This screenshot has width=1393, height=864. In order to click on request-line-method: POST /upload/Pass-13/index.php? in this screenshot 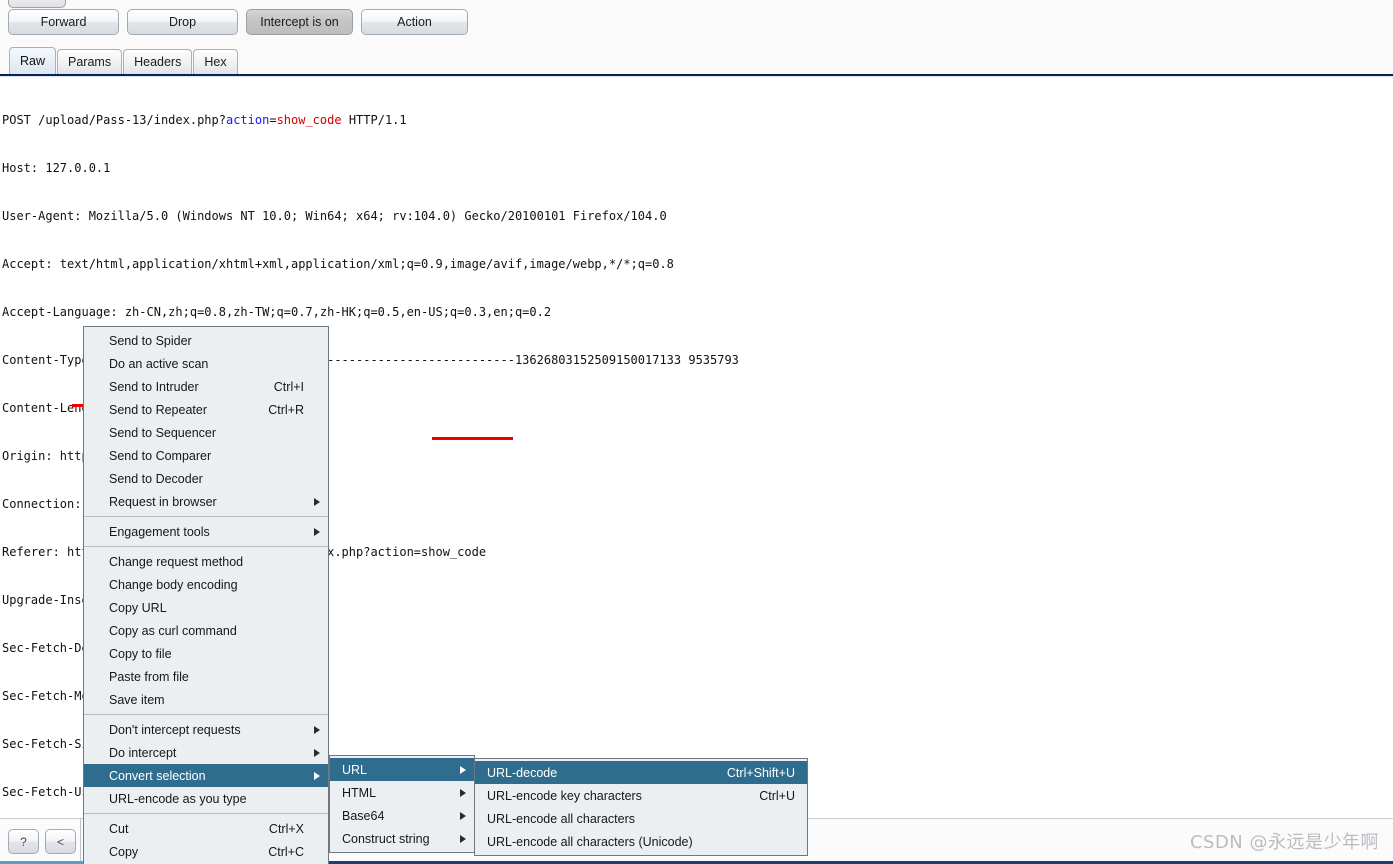, I will do `click(114, 120)`.